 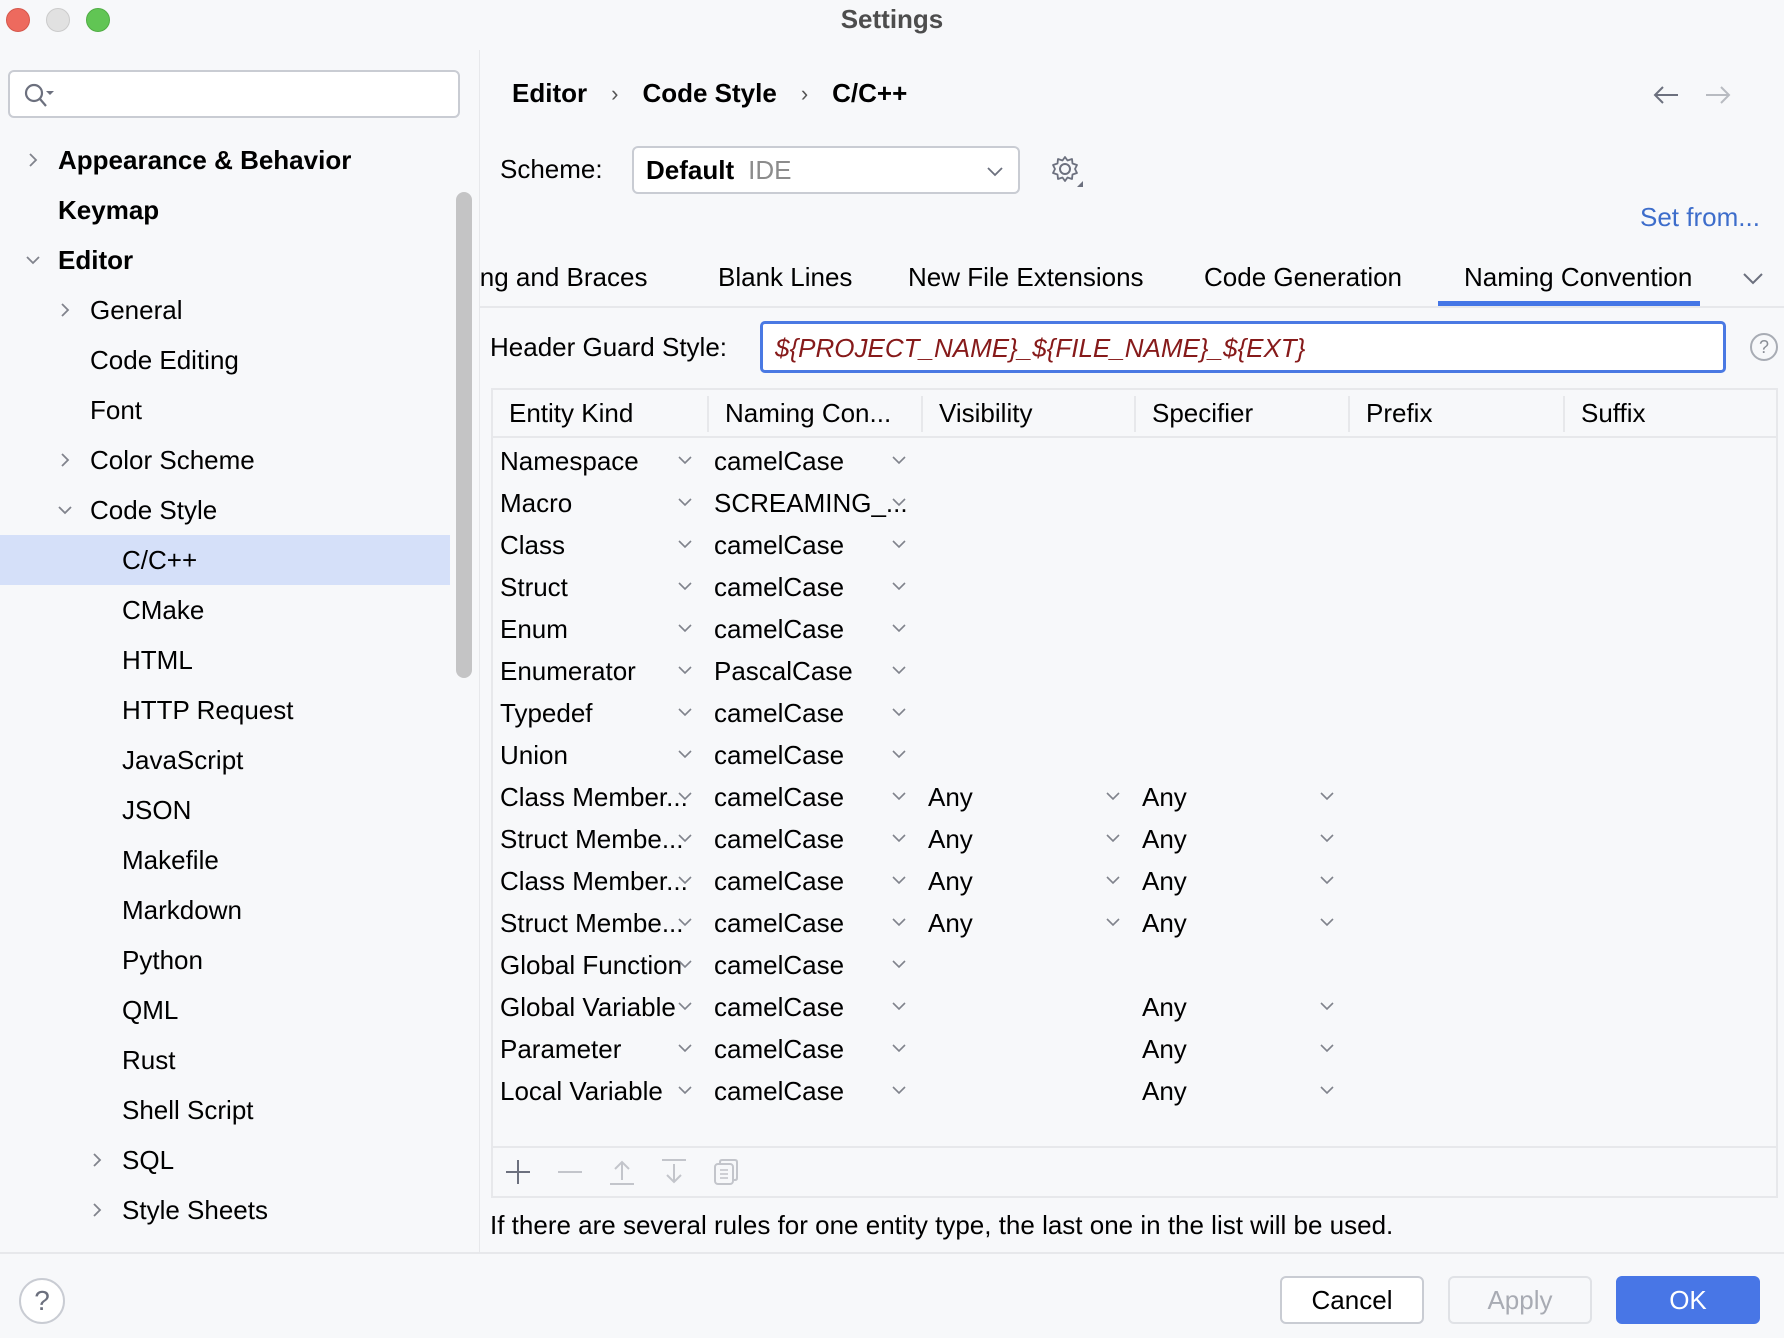 I want to click on cell-visibility: Any, so click(x=950, y=881).